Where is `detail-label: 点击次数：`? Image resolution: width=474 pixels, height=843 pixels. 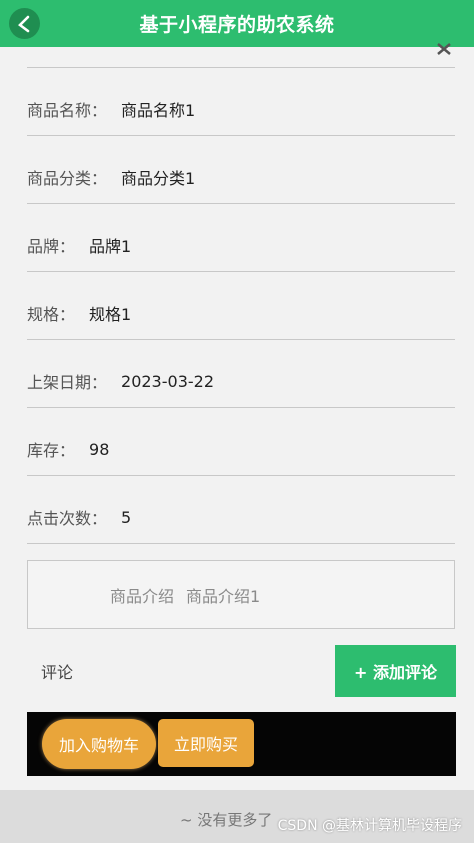
detail-label: 点击次数： is located at coordinates (67, 518).